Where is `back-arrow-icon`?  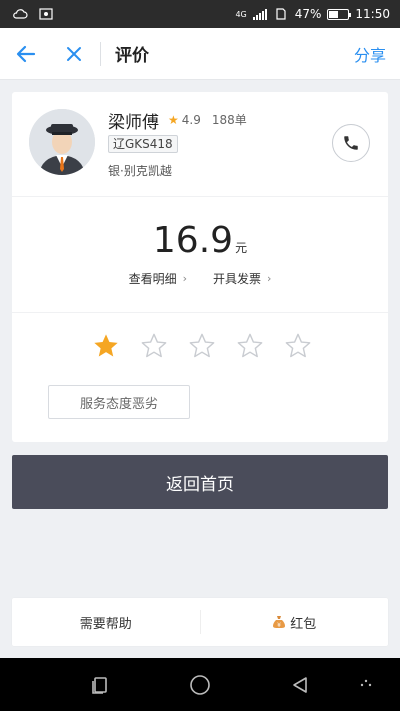
back-arrow-icon is located at coordinates (26, 53).